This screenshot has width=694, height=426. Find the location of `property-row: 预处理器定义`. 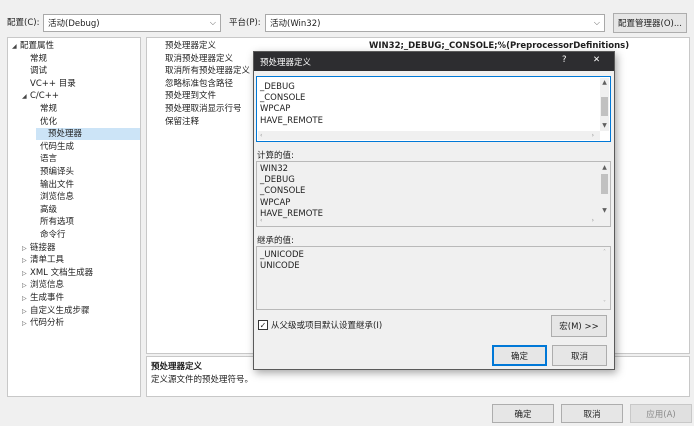

property-row: 预处理器定义 is located at coordinates (190, 46).